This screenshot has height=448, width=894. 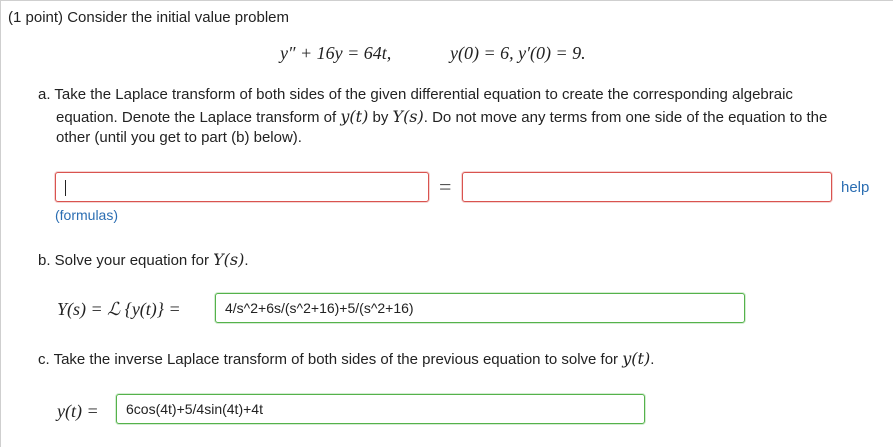 I want to click on part-b-prompt: b. Solve your equation for Y(s)., so click(x=143, y=259).